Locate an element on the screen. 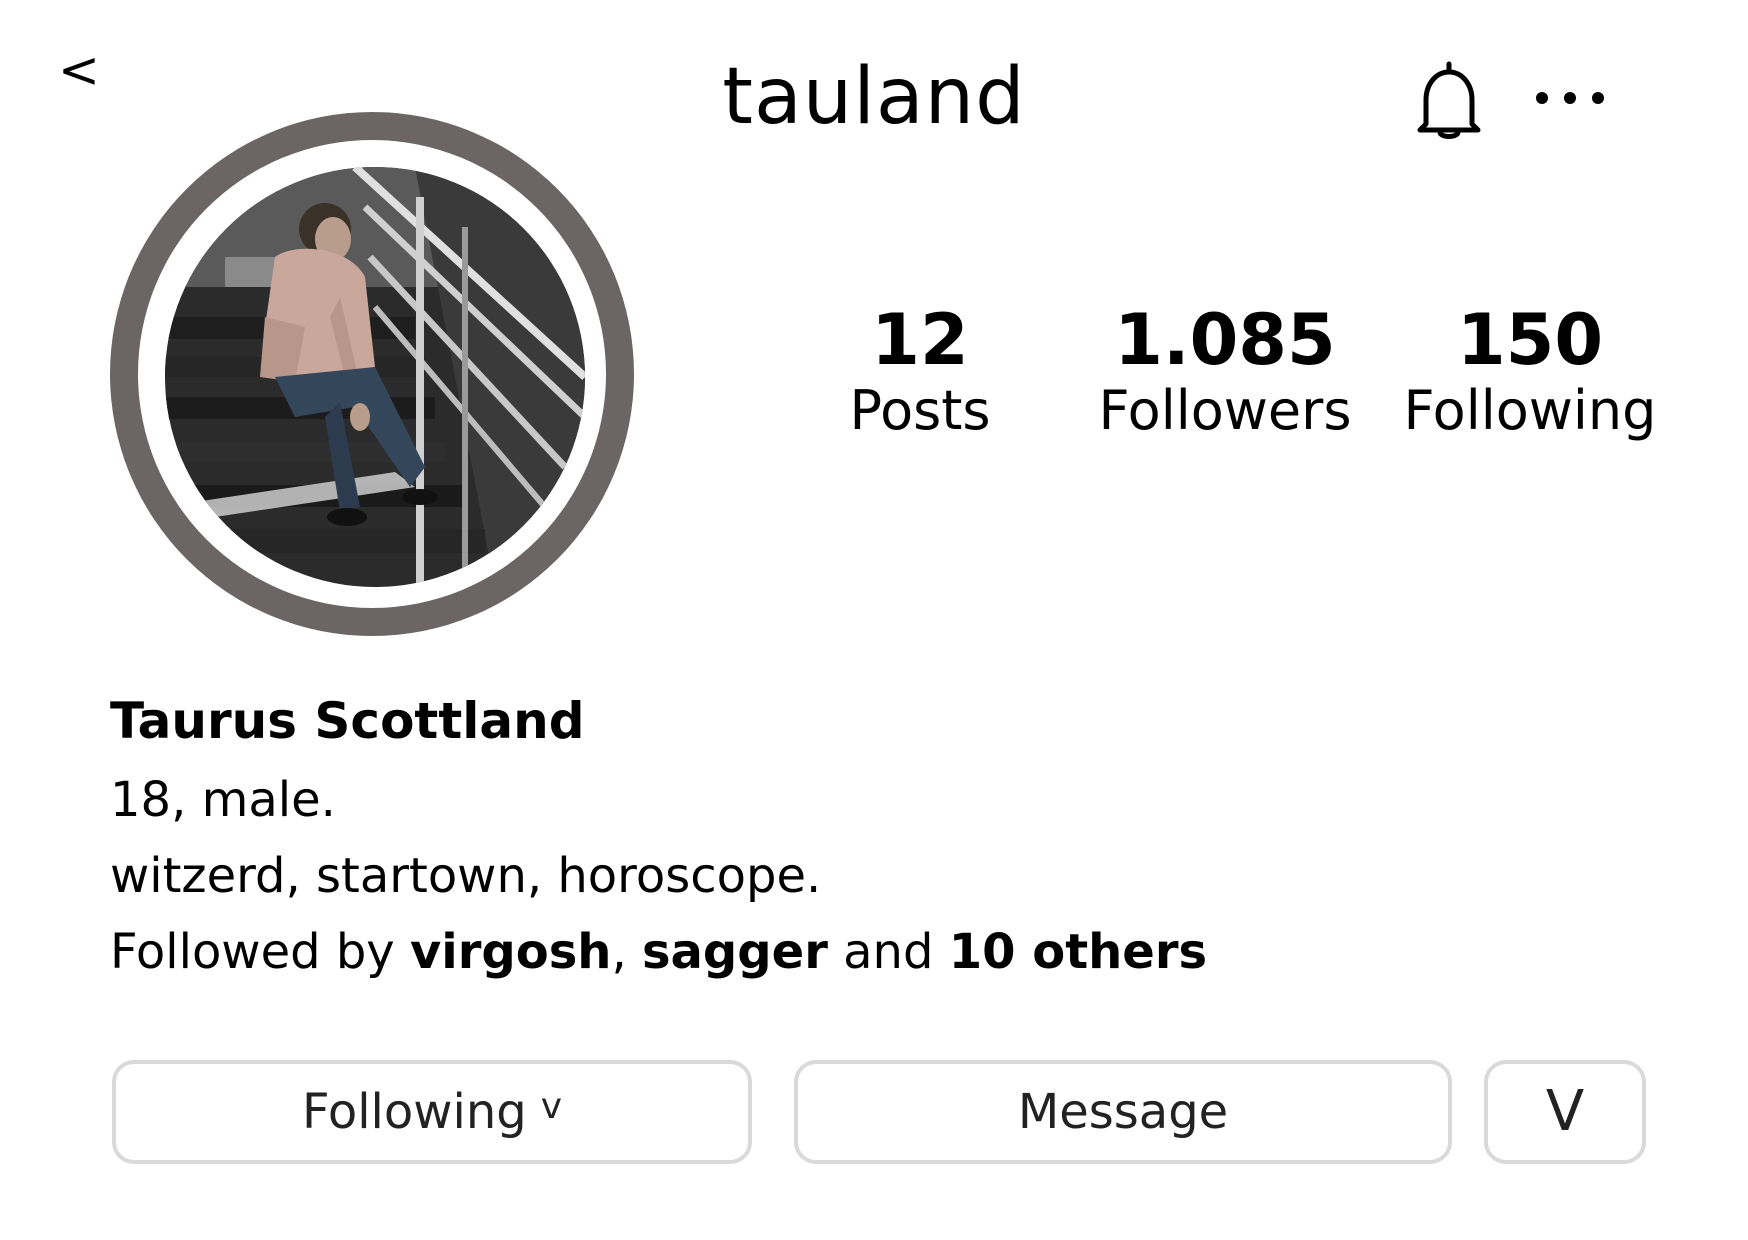 Image resolution: width=1748 pixels, height=1240 pixels. stat-posts: 12 Posts is located at coordinates (920, 371).